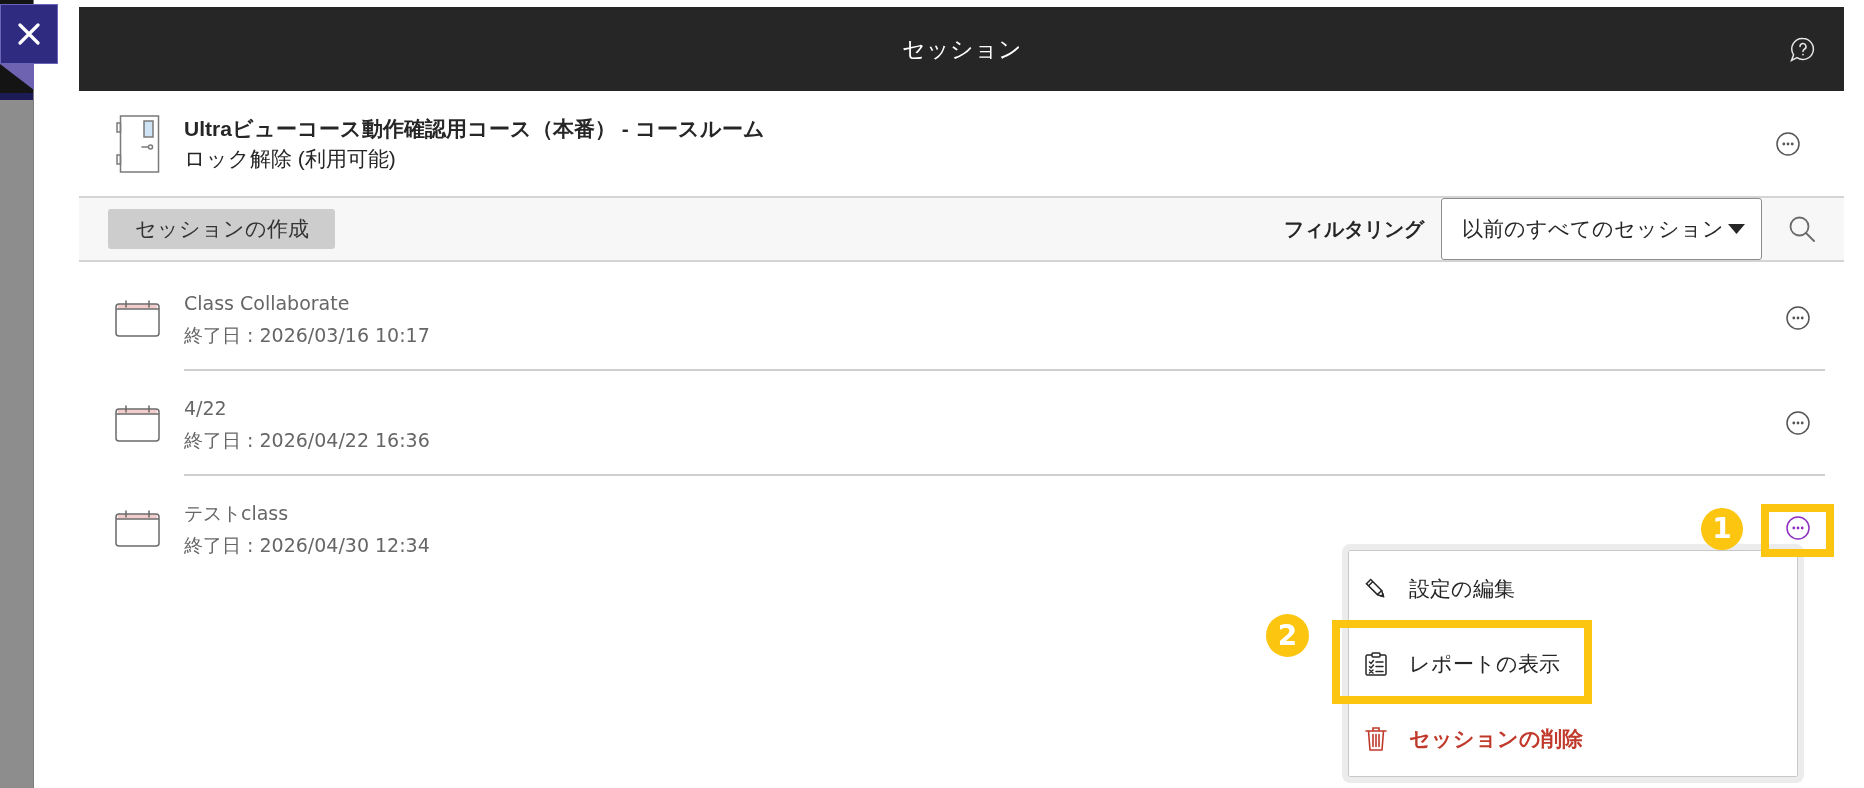 The image size is (1864, 788). Describe the element at coordinates (1802, 49) in the screenshot. I see `help-icon` at that location.